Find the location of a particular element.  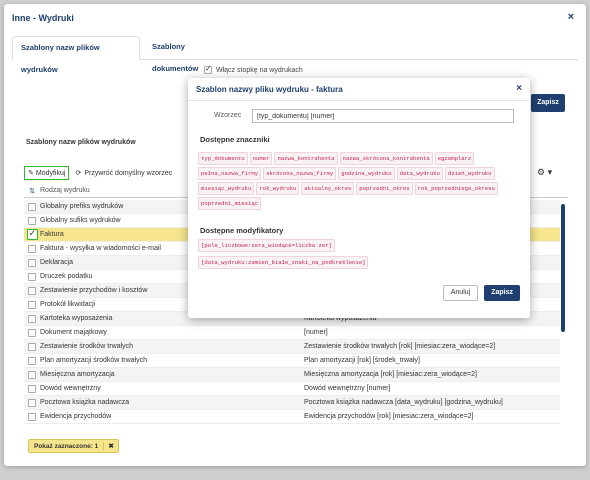

pattern-input is located at coordinates (383, 116).